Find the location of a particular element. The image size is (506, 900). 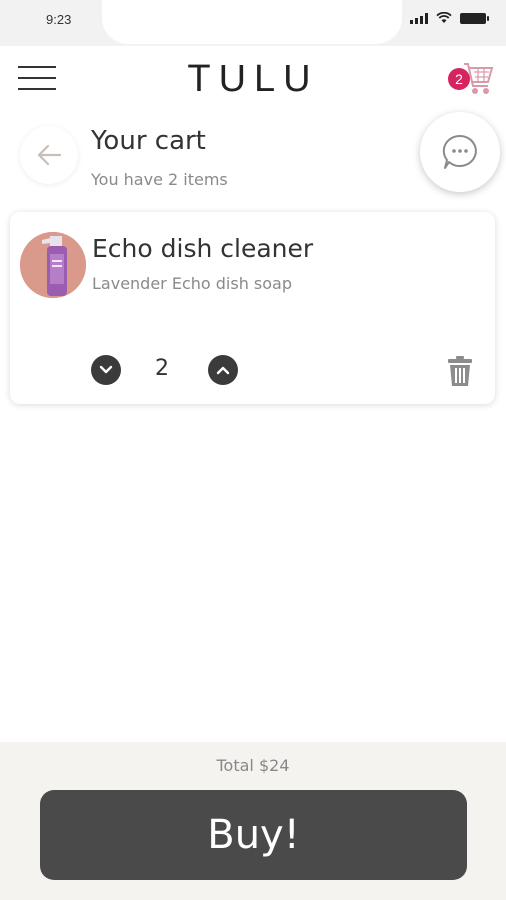

arrow-left-icon is located at coordinates (49, 155).